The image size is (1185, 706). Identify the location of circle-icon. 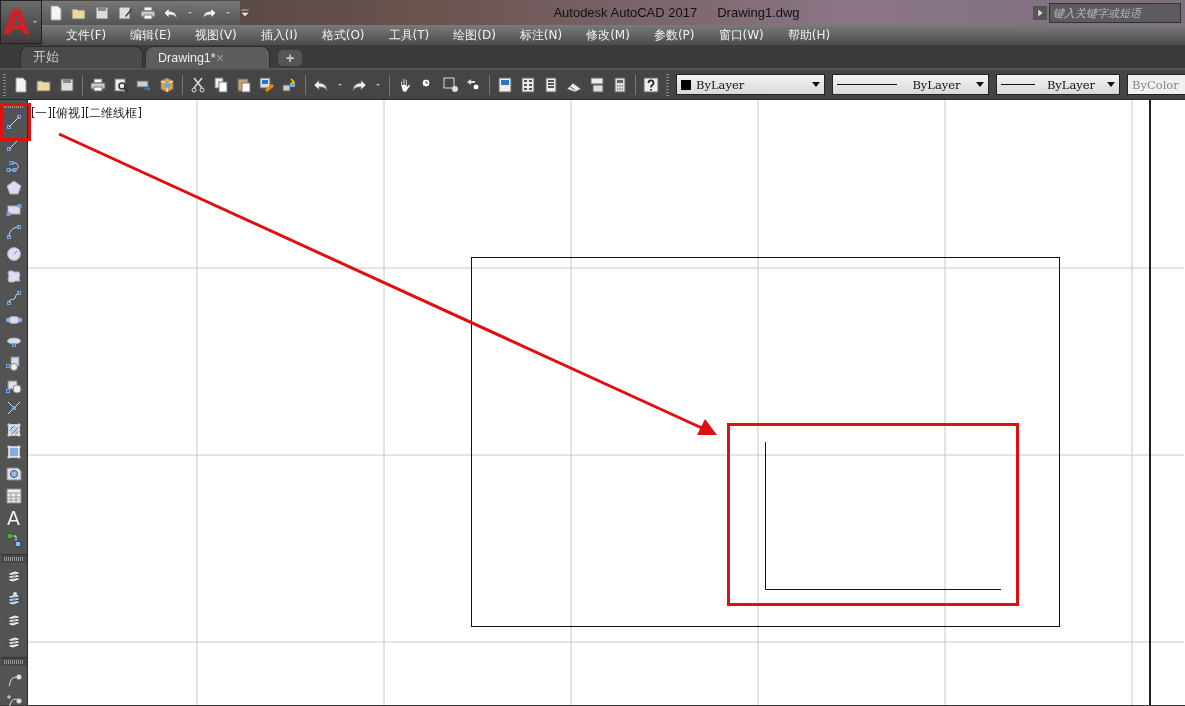
(13, 254).